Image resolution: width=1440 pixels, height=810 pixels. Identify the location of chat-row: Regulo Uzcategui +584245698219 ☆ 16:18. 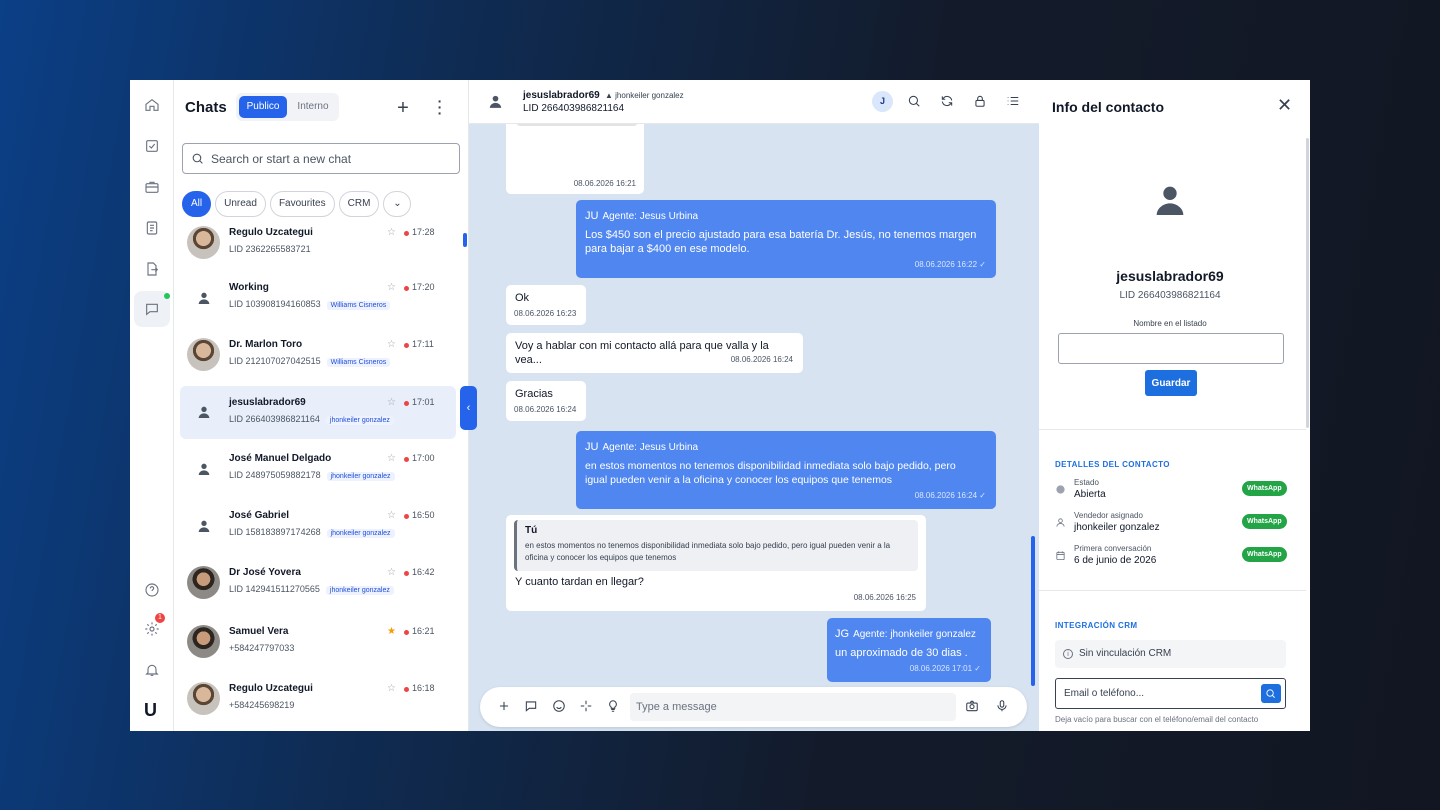
(318, 705).